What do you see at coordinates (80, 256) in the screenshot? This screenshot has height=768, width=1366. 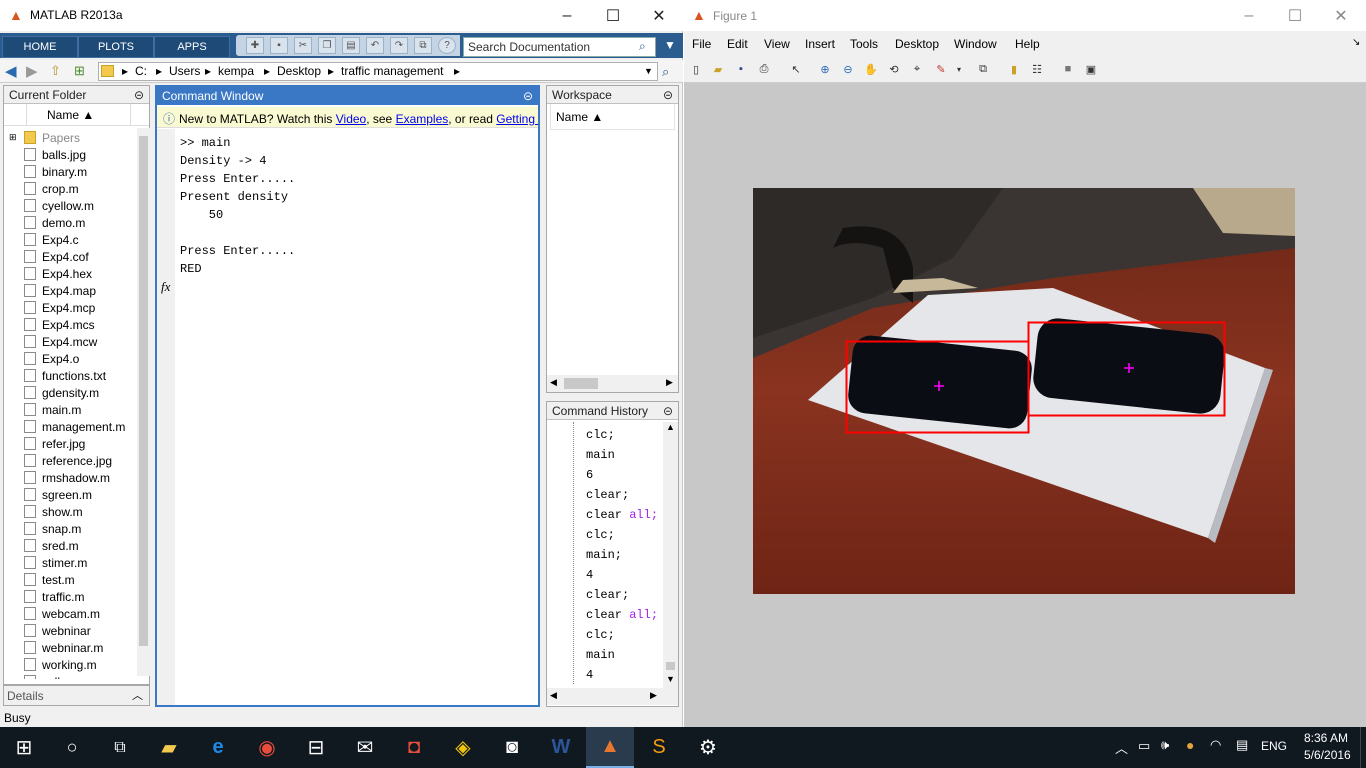 I see `folder-item: Exp4.cof` at bounding box center [80, 256].